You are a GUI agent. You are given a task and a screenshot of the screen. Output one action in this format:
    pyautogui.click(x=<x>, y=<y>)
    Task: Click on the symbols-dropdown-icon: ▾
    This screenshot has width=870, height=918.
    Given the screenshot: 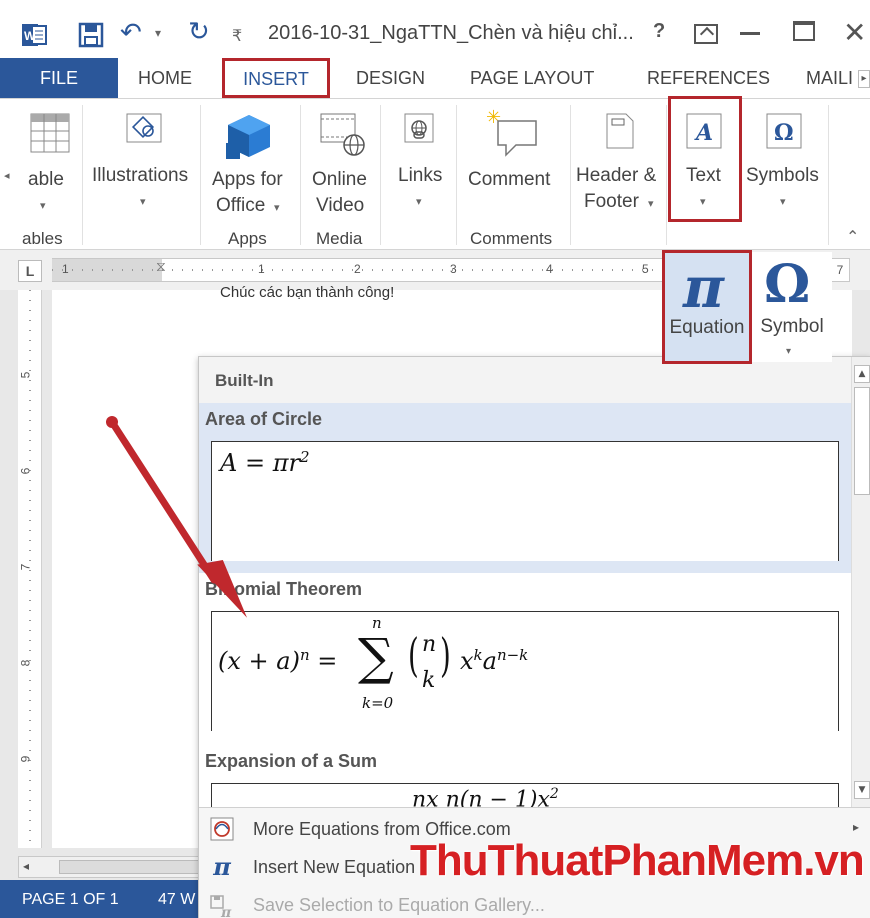 What is the action you would take?
    pyautogui.click(x=783, y=201)
    